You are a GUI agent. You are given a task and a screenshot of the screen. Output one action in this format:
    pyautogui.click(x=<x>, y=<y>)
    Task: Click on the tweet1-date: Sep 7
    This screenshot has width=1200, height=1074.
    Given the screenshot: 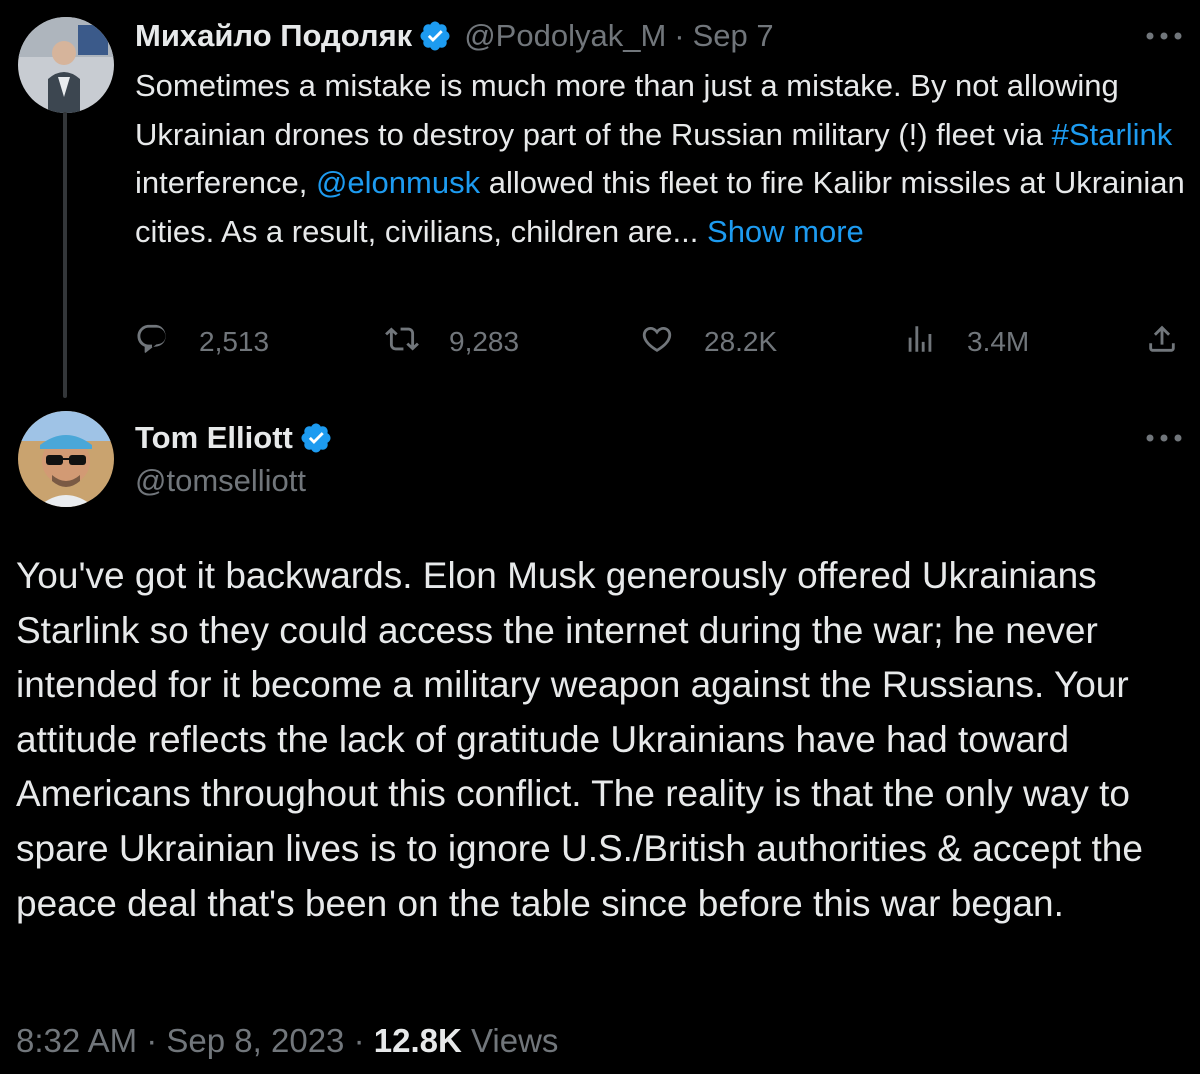 What is the action you would take?
    pyautogui.click(x=733, y=36)
    